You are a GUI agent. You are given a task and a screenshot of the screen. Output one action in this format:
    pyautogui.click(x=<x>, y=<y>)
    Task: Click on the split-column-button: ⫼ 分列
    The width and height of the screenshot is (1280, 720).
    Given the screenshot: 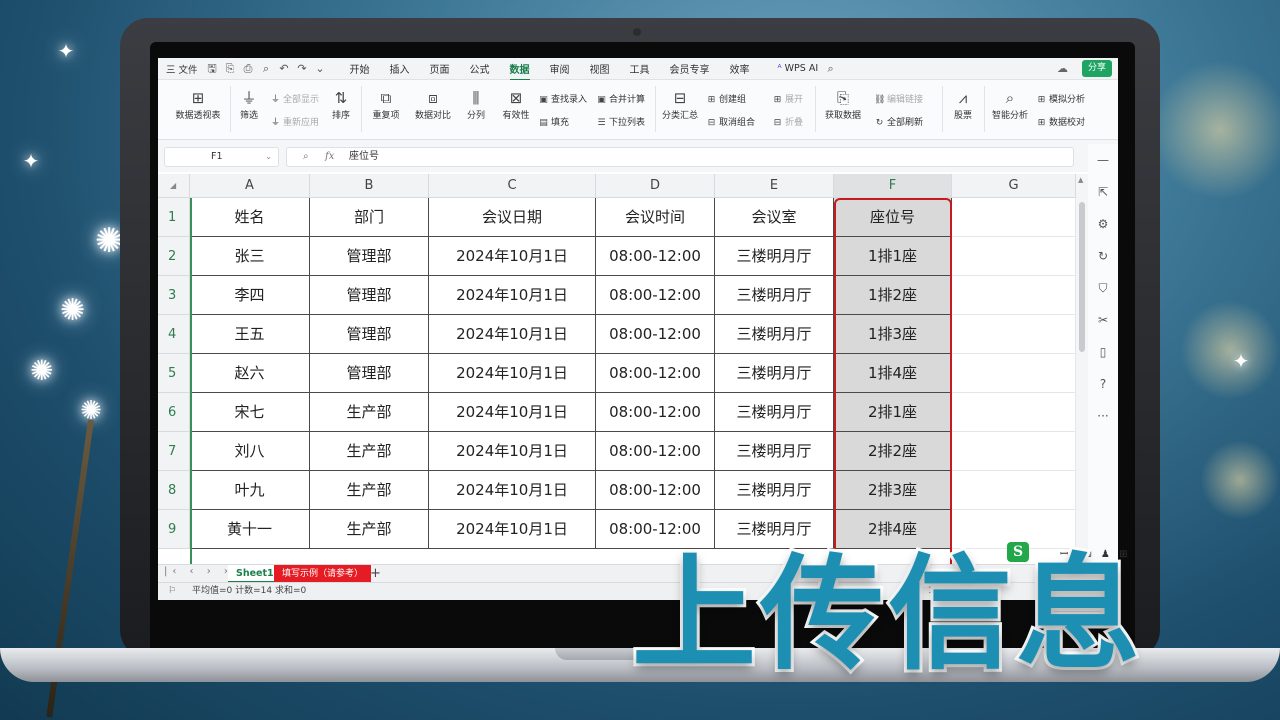 What is the action you would take?
    pyautogui.click(x=476, y=104)
    